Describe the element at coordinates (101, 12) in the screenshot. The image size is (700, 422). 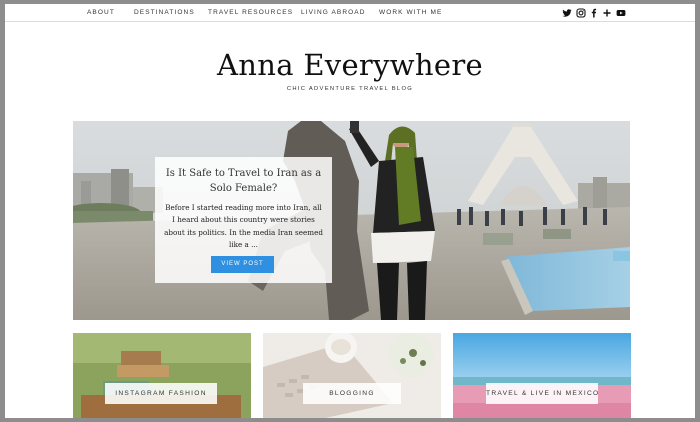
I see `nav-item-about: ABOUT` at that location.